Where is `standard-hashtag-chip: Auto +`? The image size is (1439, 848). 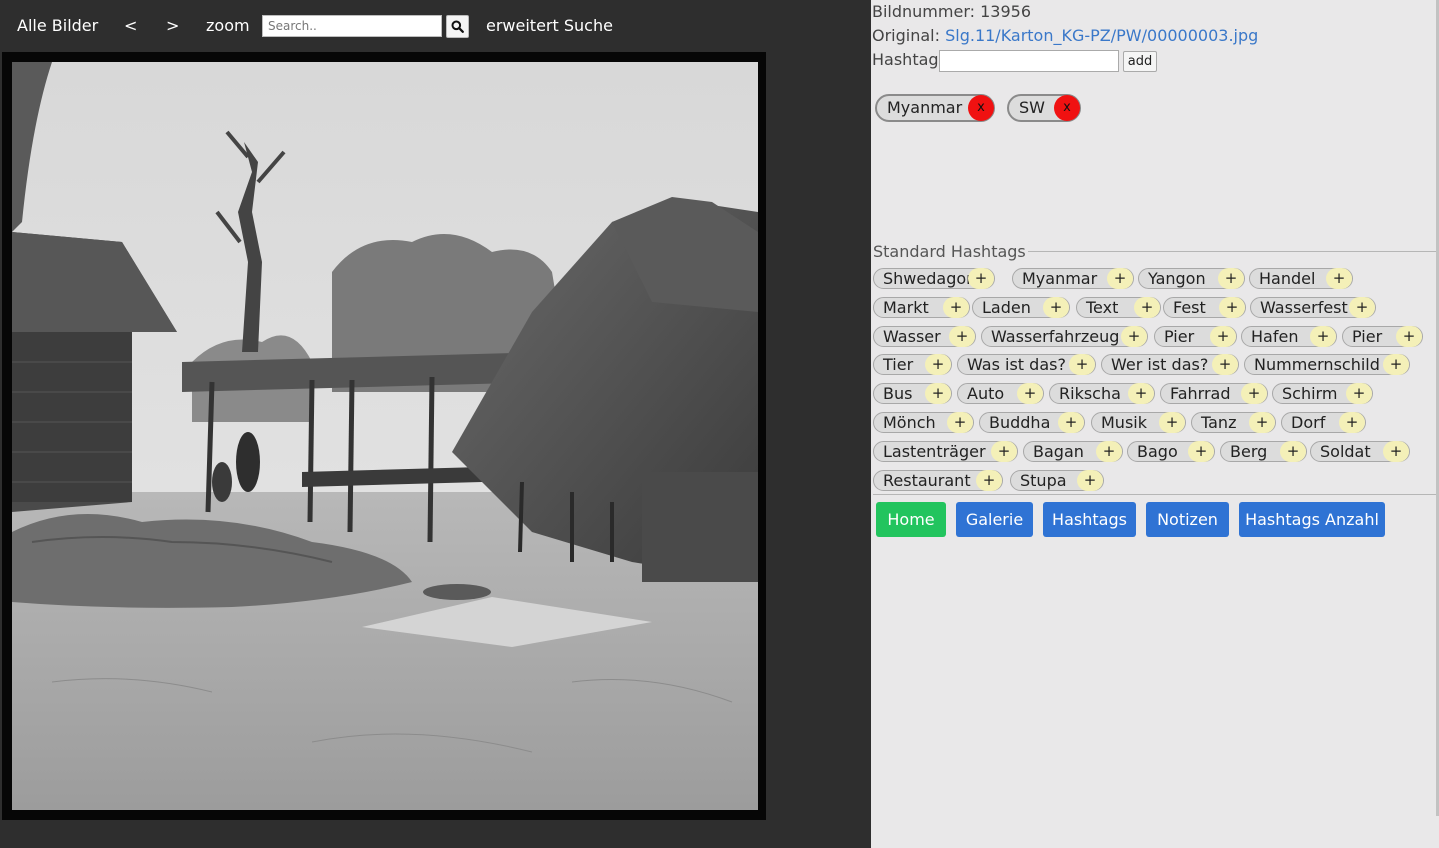 standard-hashtag-chip: Auto + is located at coordinates (1000, 393).